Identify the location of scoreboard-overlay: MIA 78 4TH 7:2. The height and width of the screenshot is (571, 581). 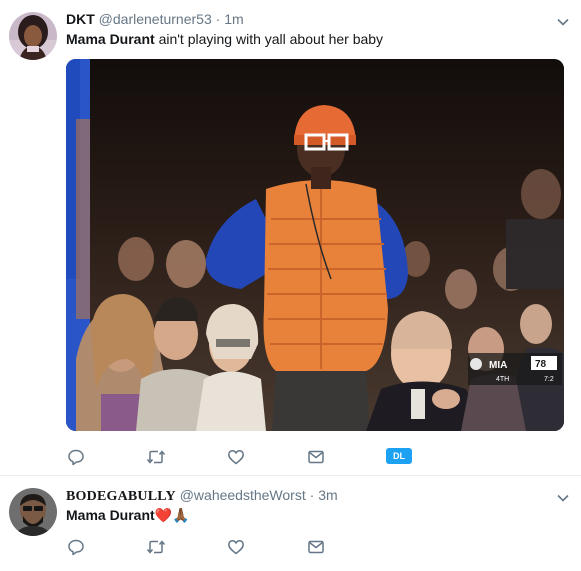
(515, 369).